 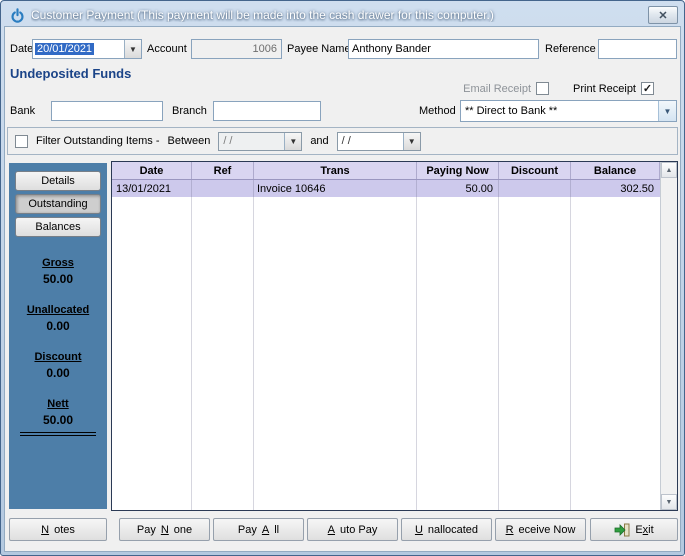 I want to click on discount-value: 0.00, so click(x=58, y=373).